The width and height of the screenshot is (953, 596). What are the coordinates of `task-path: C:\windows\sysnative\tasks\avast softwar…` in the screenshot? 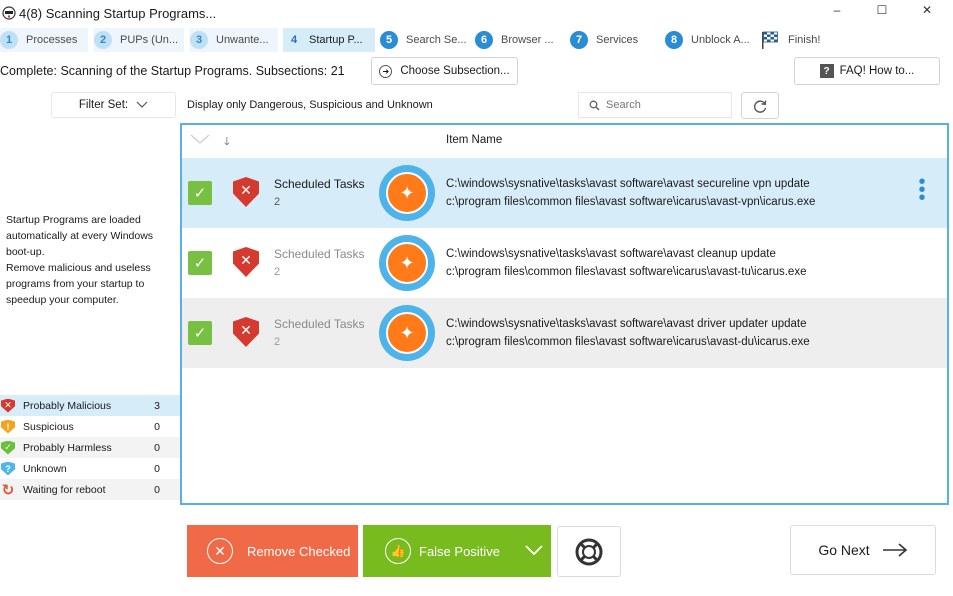 It's located at (611, 254).